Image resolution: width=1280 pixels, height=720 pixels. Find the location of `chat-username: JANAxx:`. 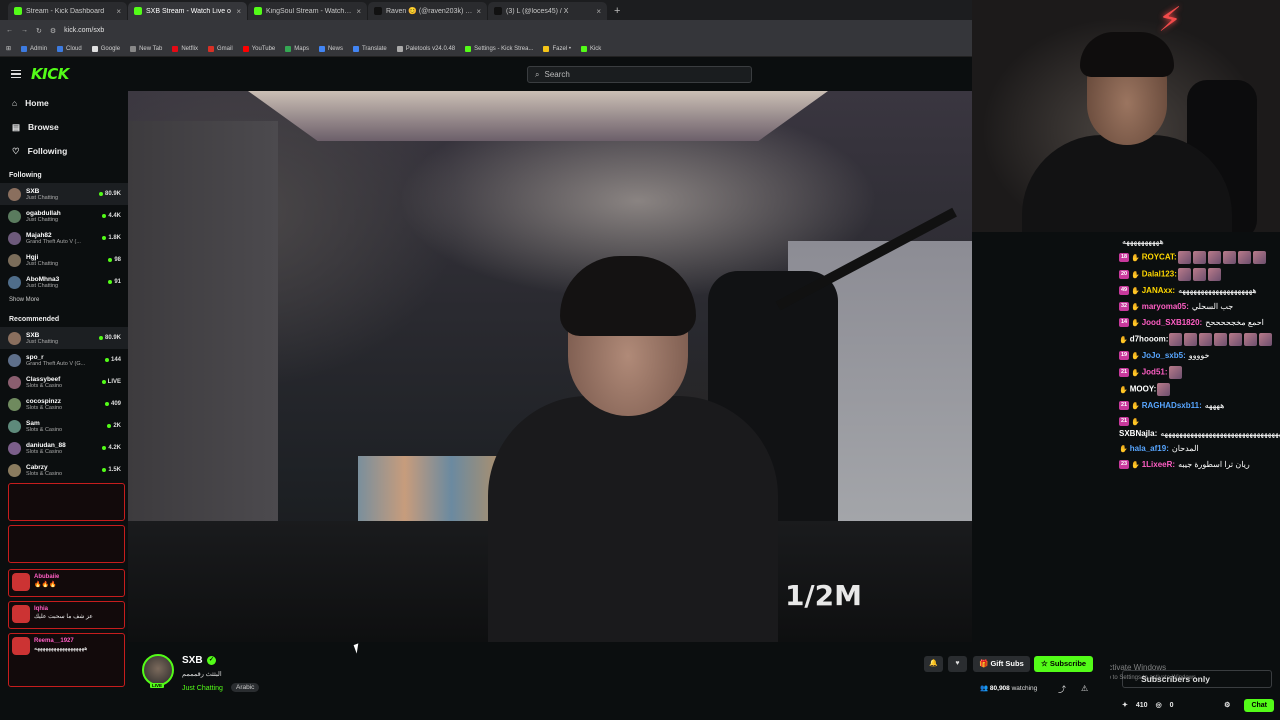

chat-username: JANAxx: is located at coordinates (1158, 290).